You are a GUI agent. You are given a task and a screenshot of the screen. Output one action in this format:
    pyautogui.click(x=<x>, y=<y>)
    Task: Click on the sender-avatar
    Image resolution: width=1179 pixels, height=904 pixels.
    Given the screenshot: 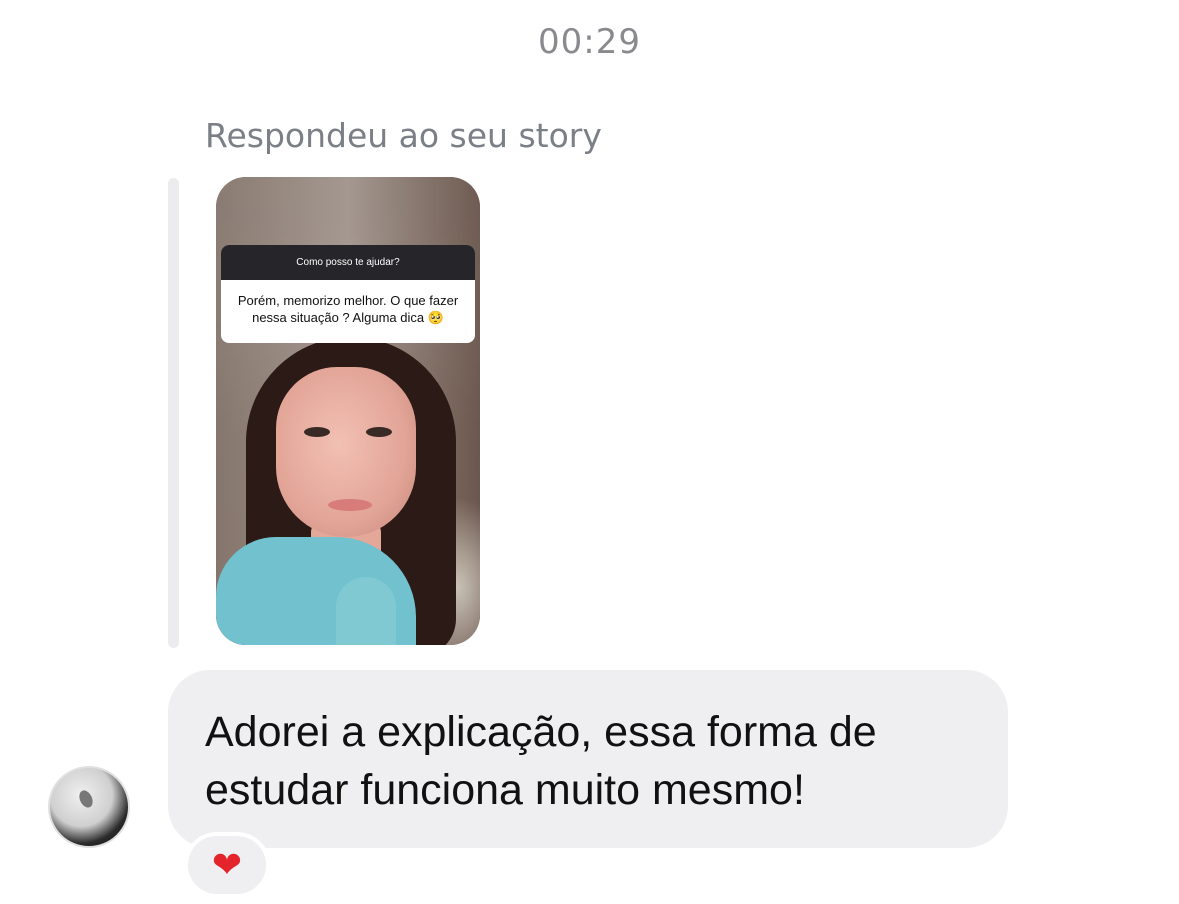 What is the action you would take?
    pyautogui.click(x=89, y=807)
    